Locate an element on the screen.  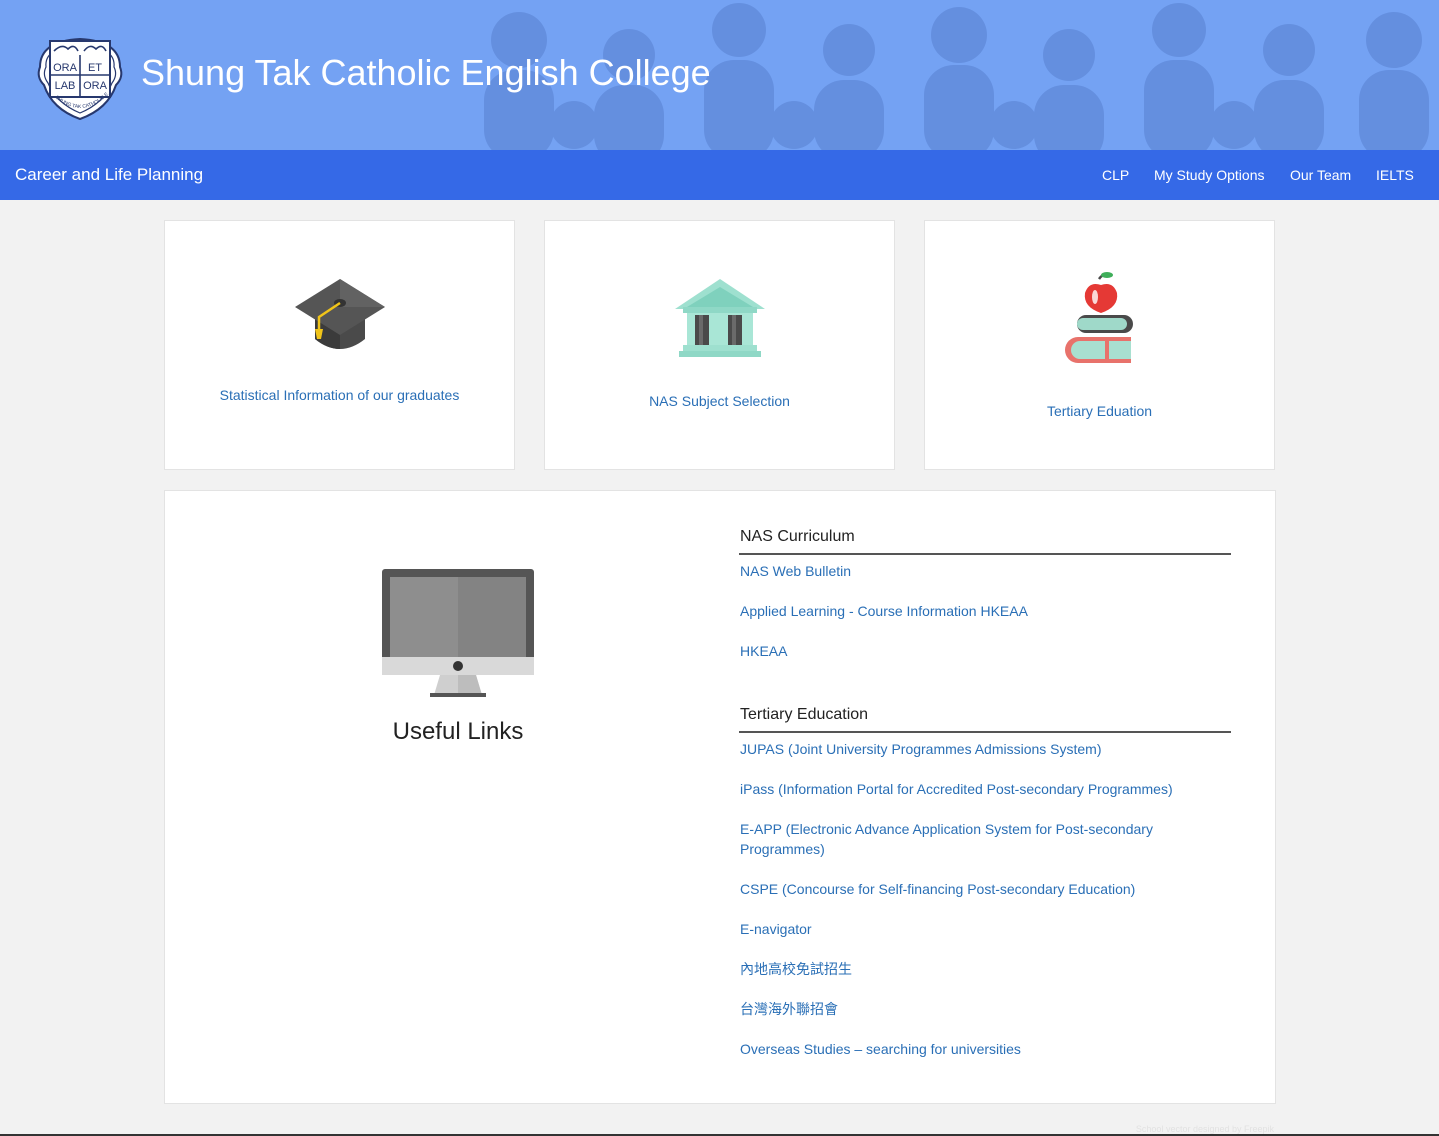
svg-text: LAB is located at coordinates (65, 86).